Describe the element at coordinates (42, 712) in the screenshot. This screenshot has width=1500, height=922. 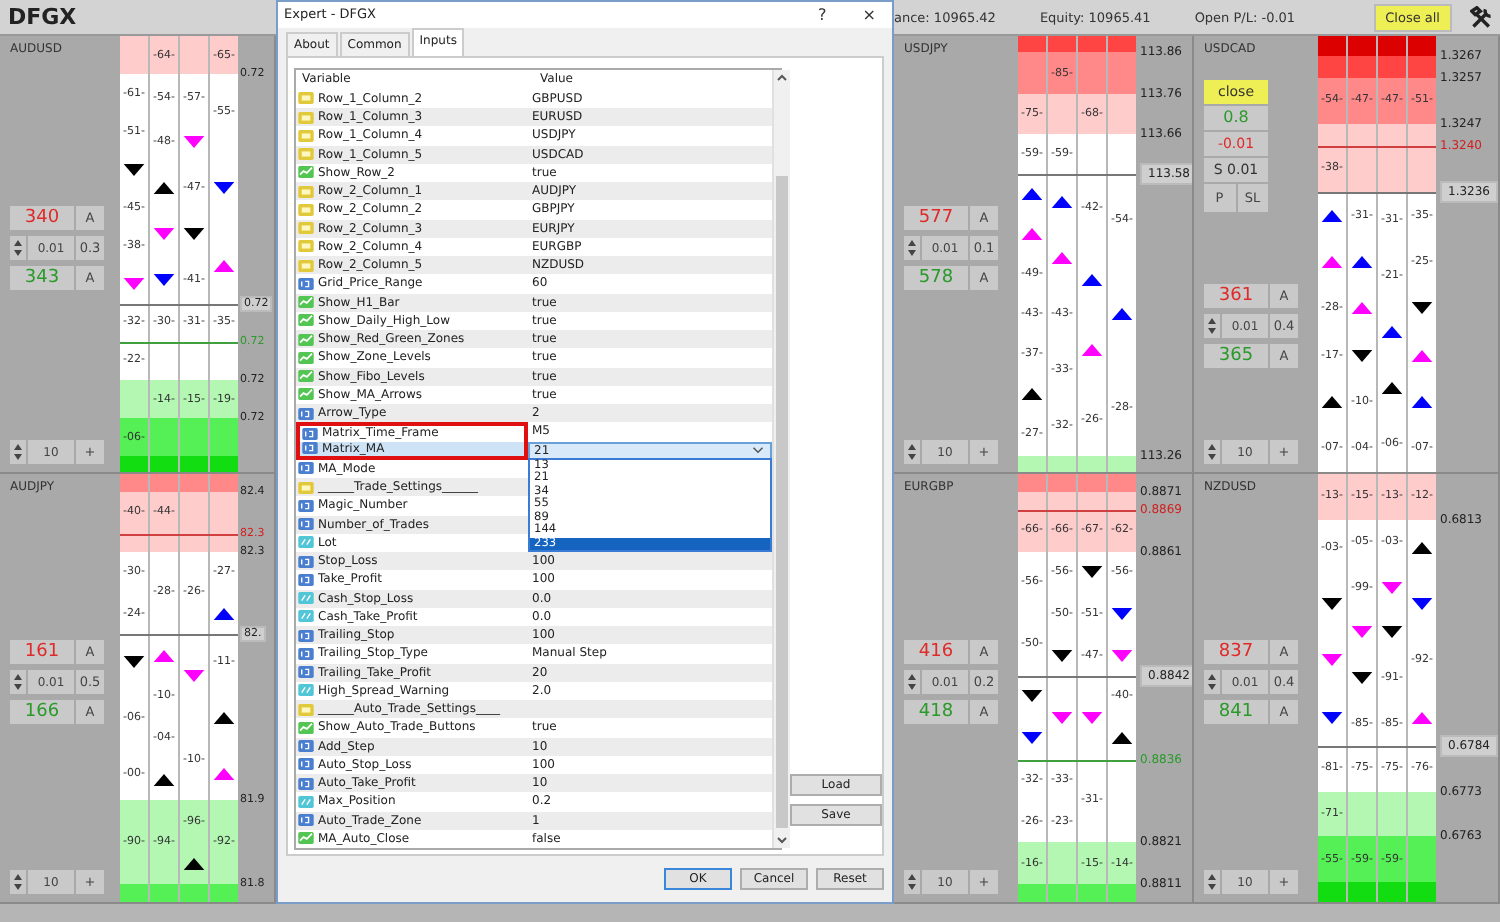
I see `buy-price: 166` at that location.